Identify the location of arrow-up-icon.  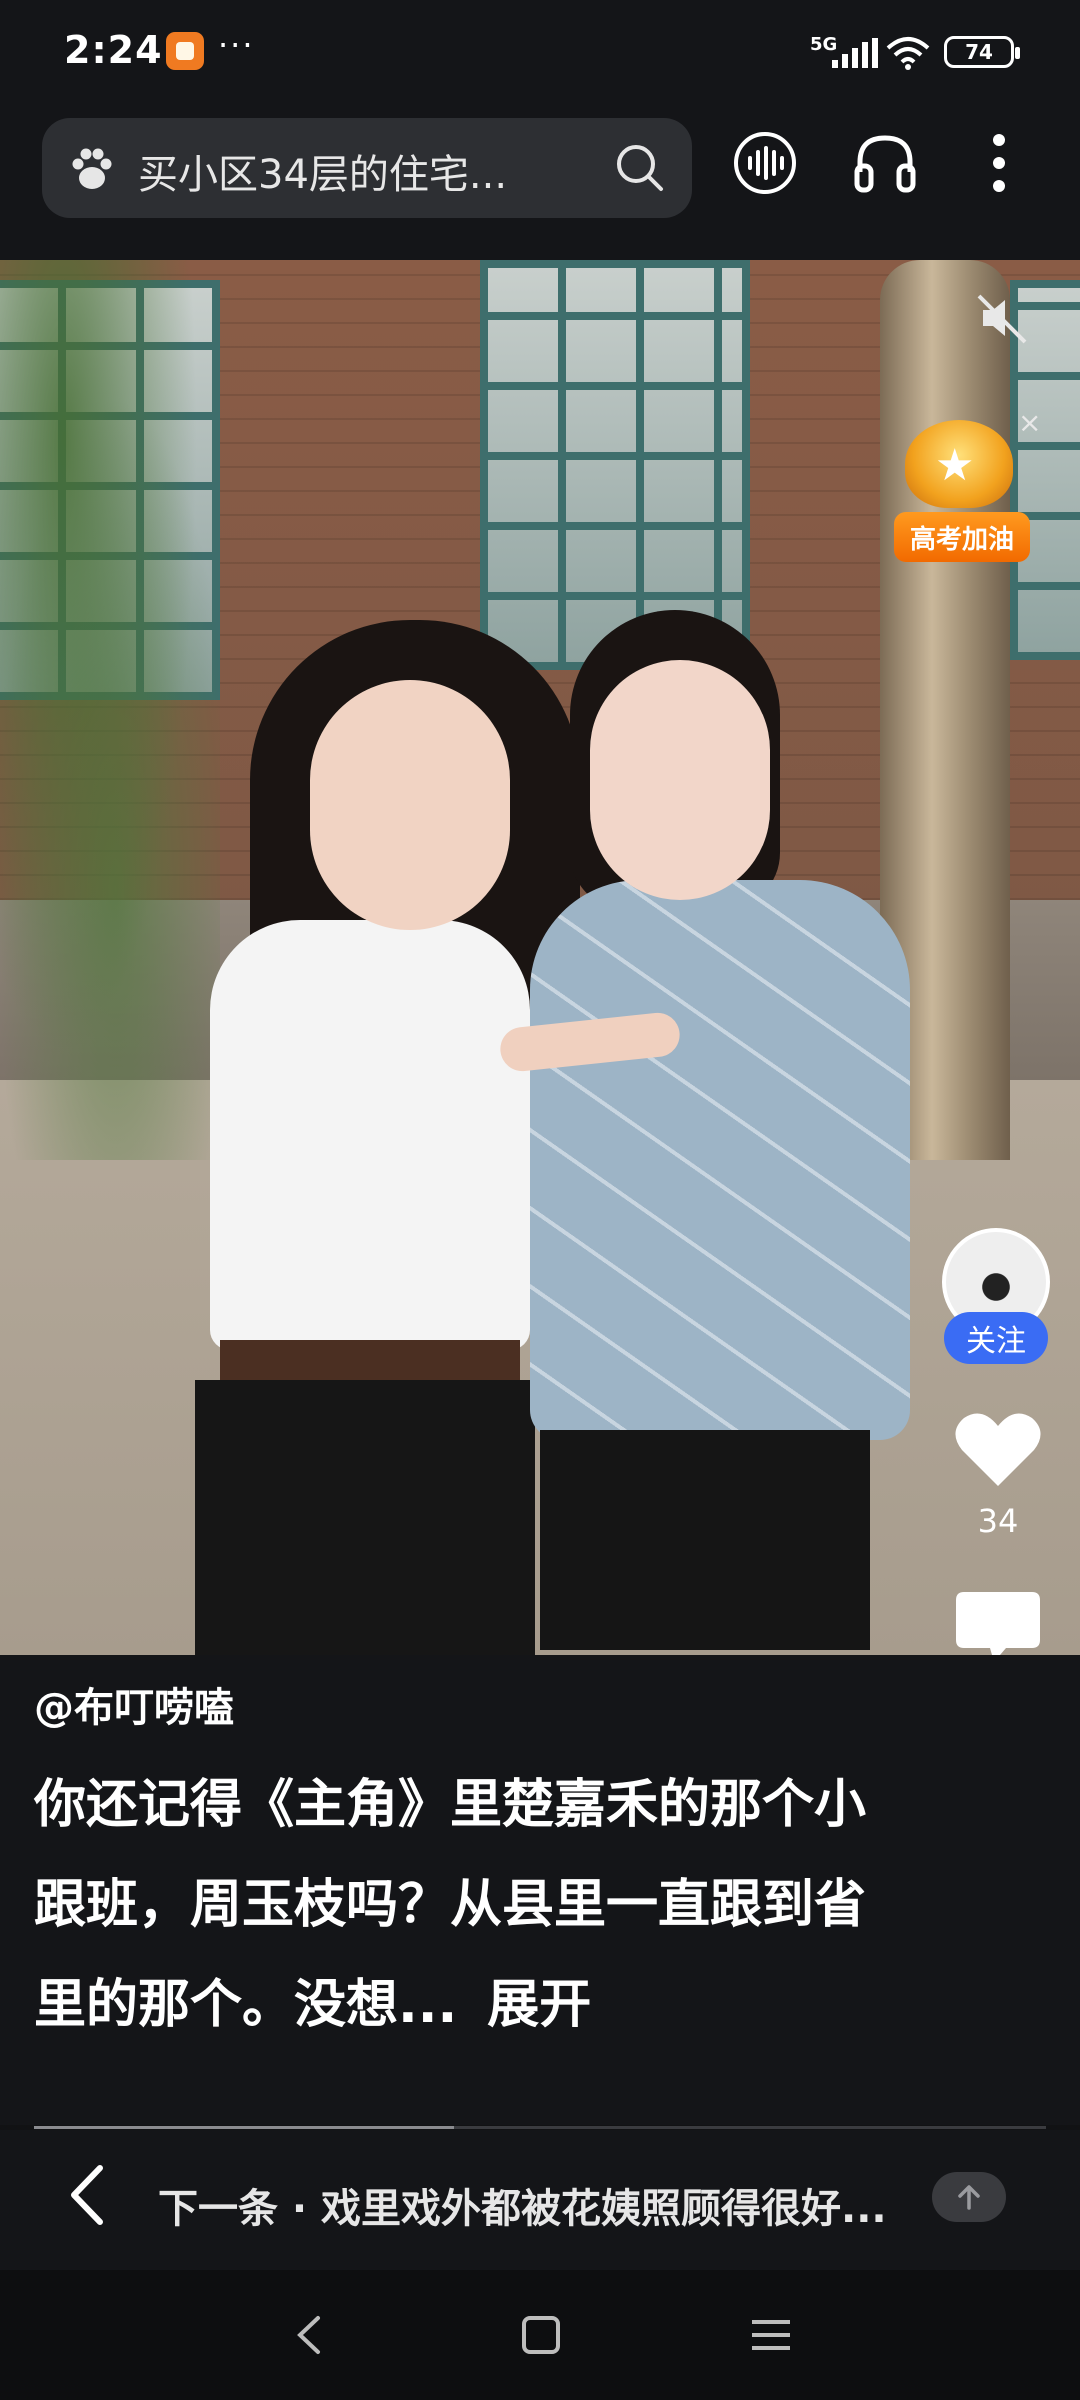
(969, 2197).